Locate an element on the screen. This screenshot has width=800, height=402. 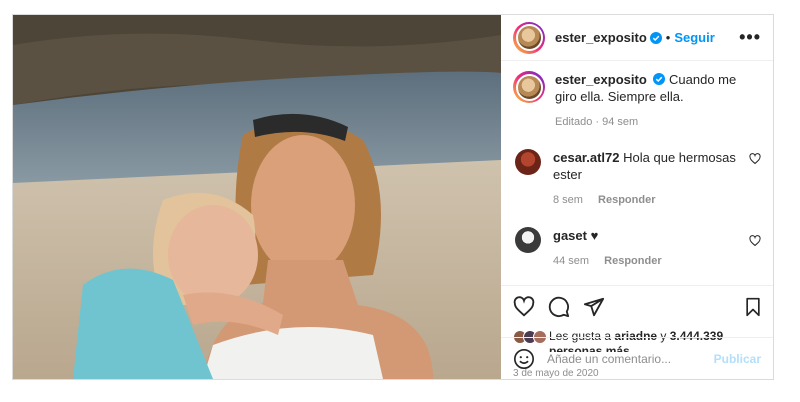
emoji-icon is located at coordinates (524, 359).